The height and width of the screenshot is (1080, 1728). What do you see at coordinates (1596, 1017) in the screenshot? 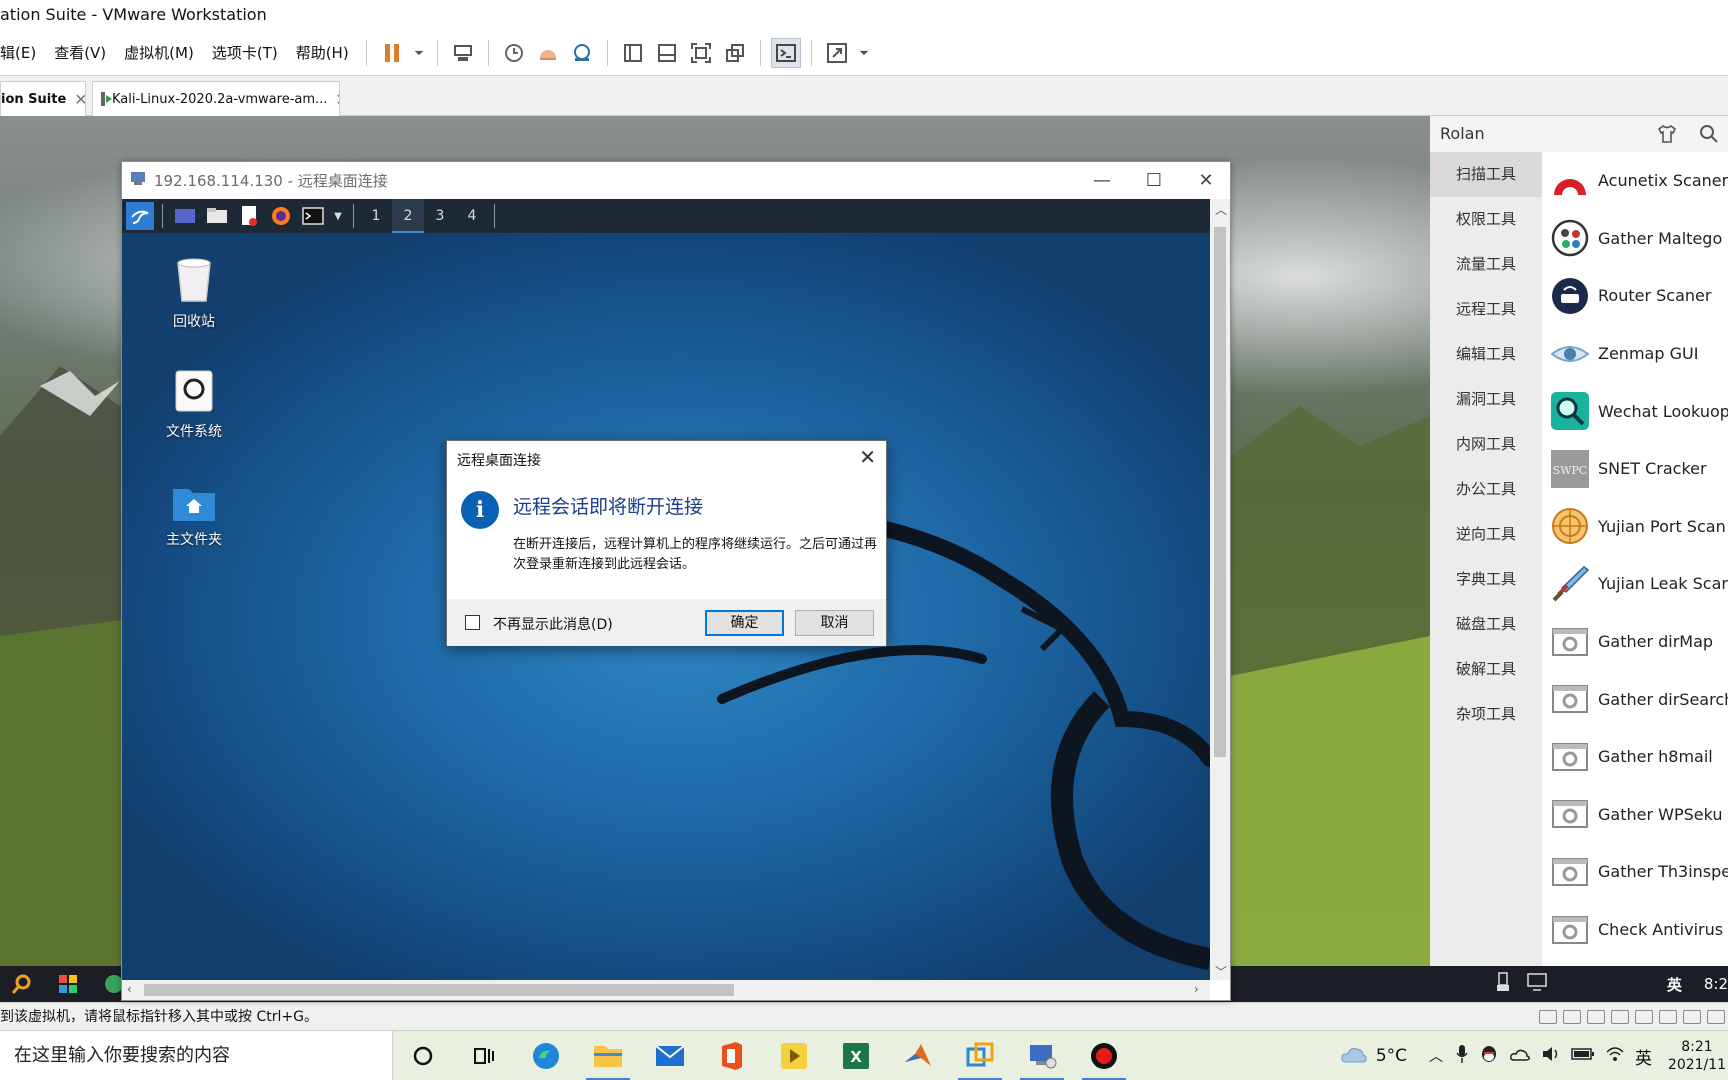
I see `sound-icon` at bounding box center [1596, 1017].